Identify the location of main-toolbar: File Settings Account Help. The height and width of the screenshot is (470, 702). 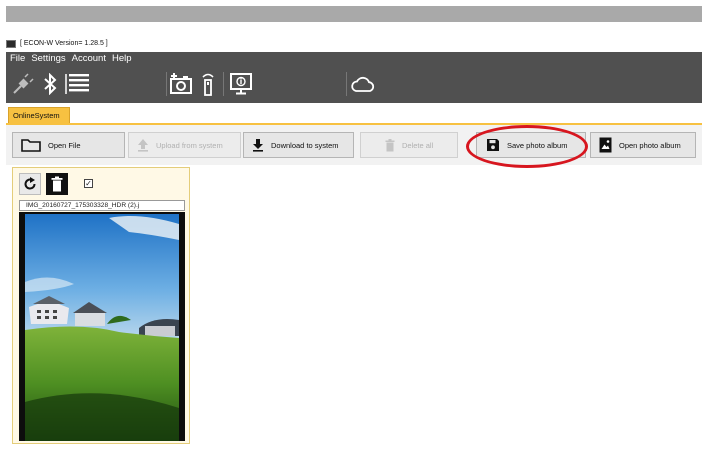
(354, 77).